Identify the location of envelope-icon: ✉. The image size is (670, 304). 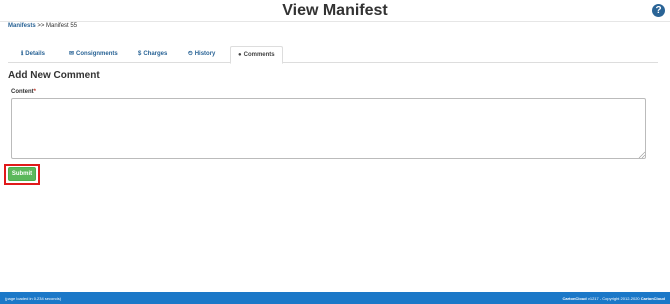
(72, 54).